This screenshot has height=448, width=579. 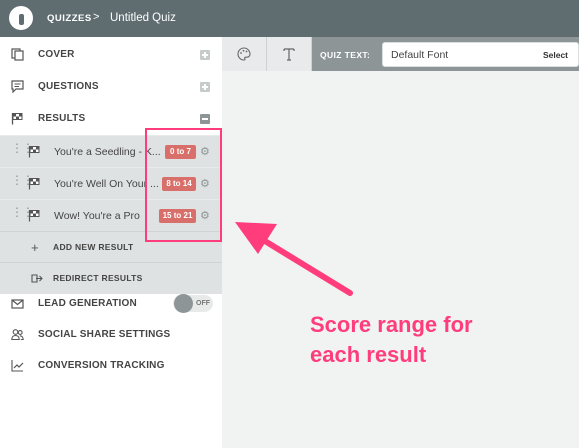 I want to click on palette-icon, so click(x=244, y=54).